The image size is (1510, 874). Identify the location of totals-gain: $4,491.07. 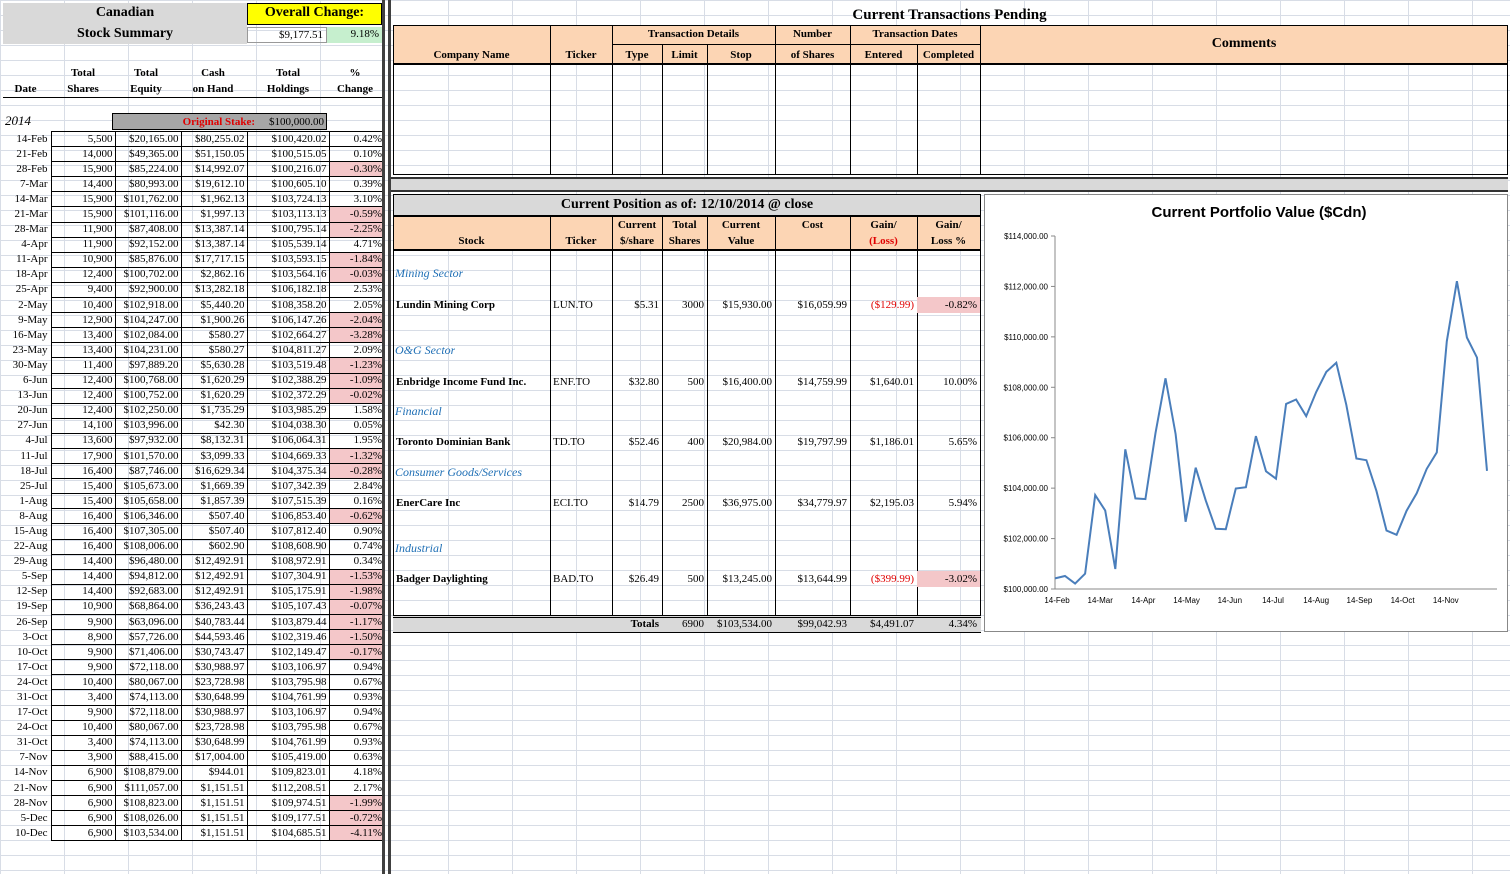
(883, 624).